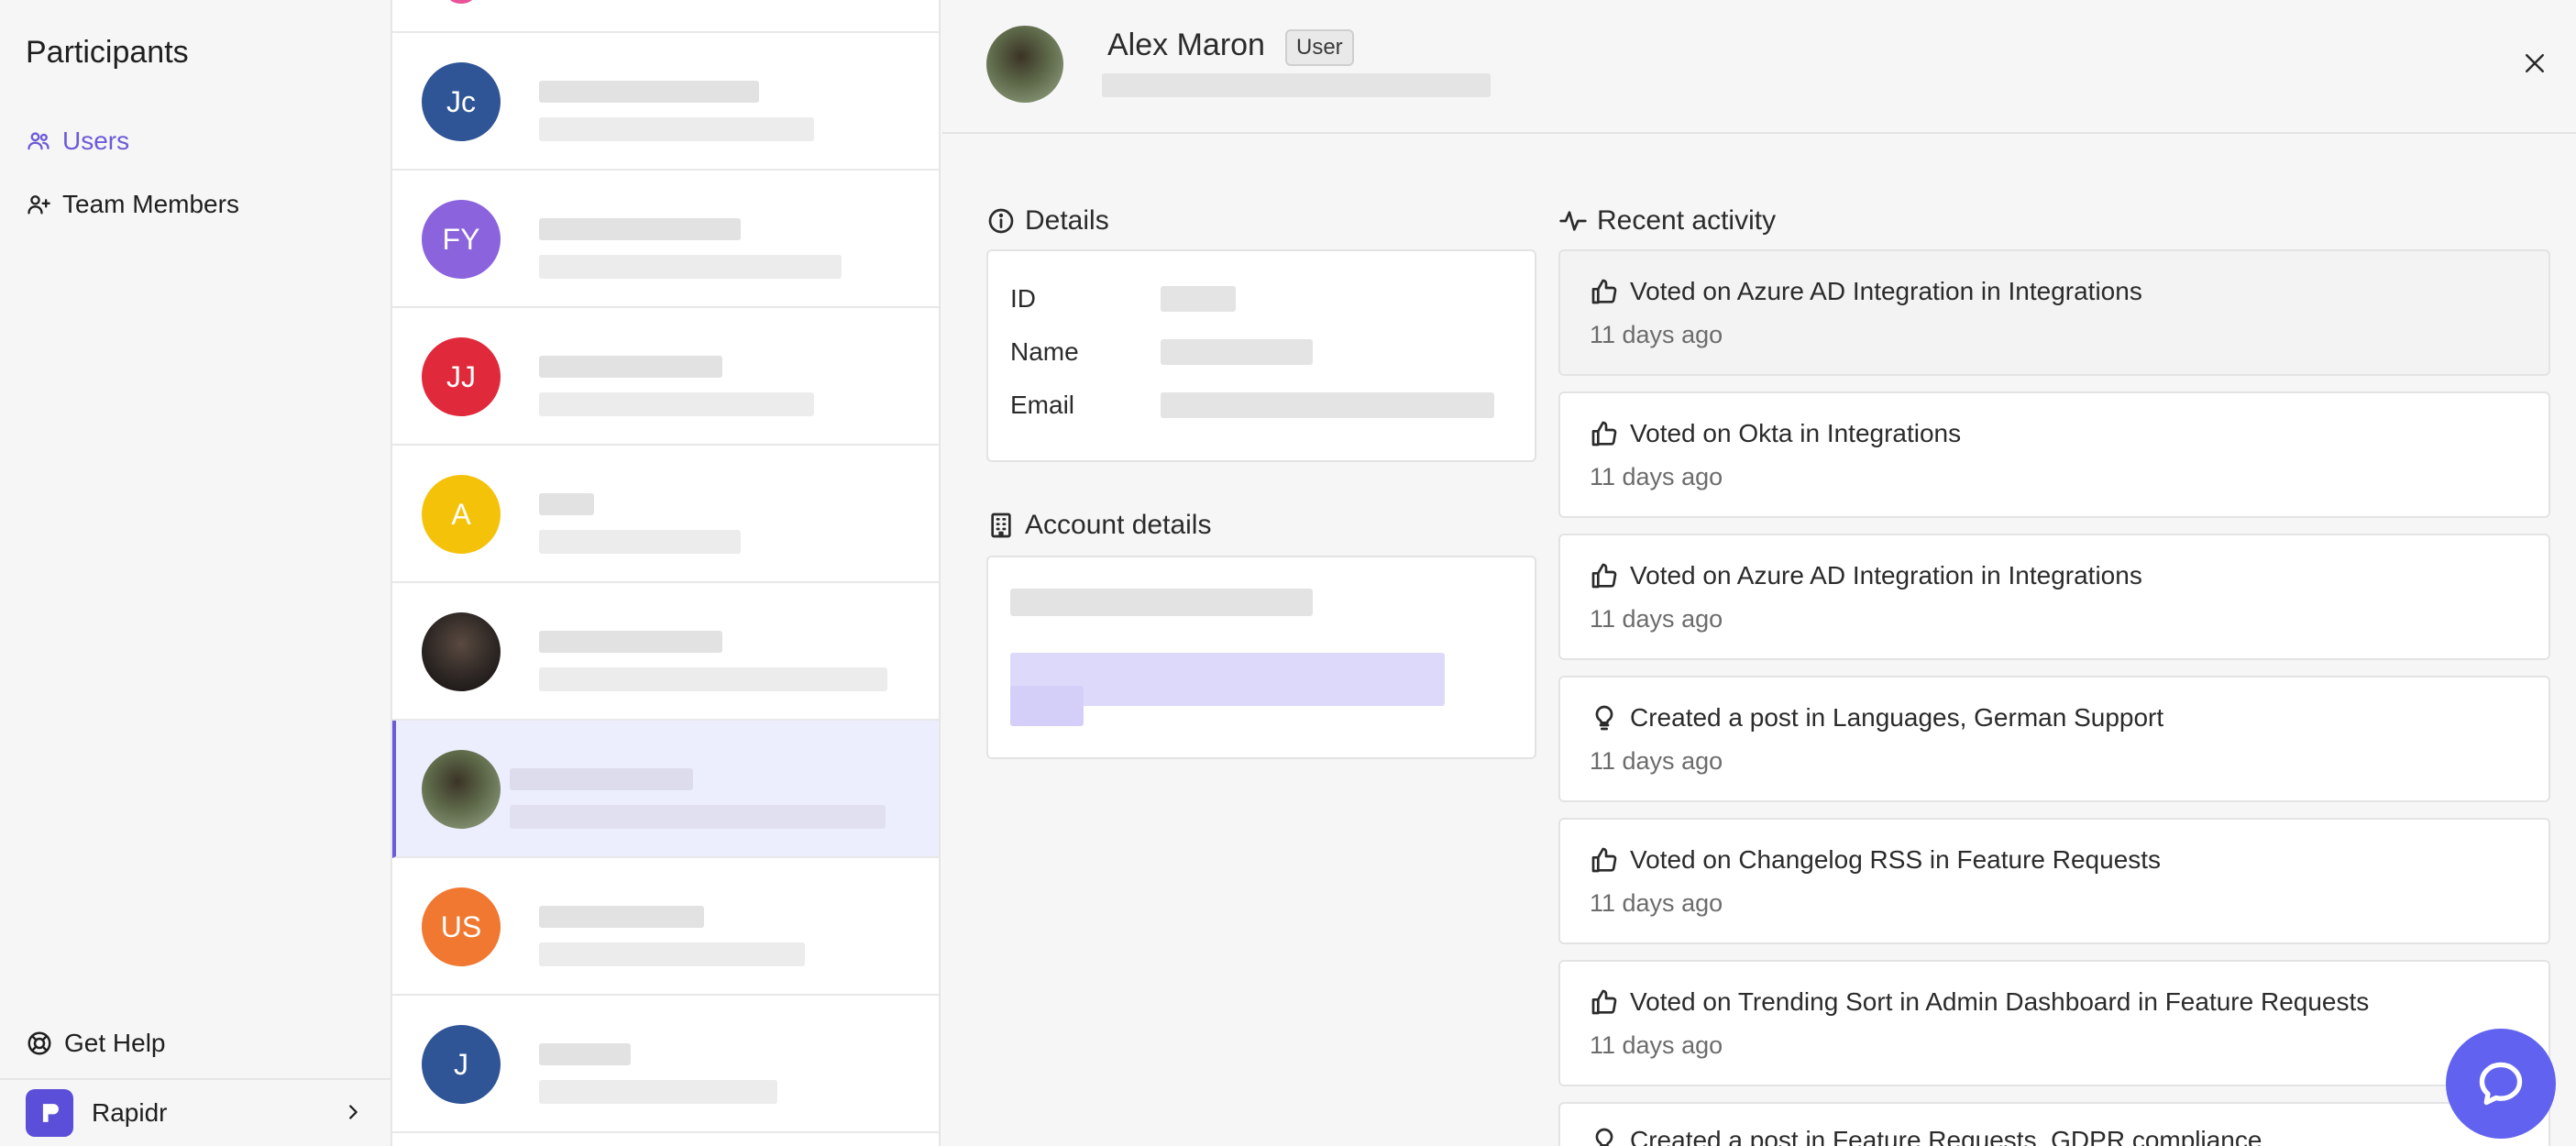 The image size is (2576, 1146). What do you see at coordinates (108, 52) in the screenshot?
I see `nav-title: Participants` at bounding box center [108, 52].